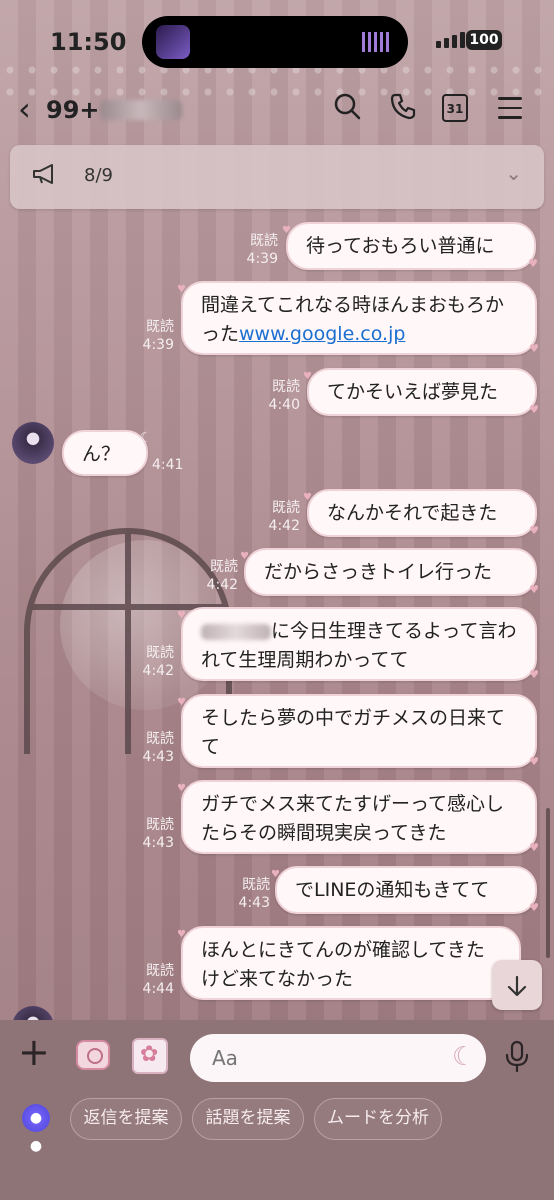  What do you see at coordinates (463, 1057) in the screenshot?
I see `emoji-icon: ☾` at bounding box center [463, 1057].